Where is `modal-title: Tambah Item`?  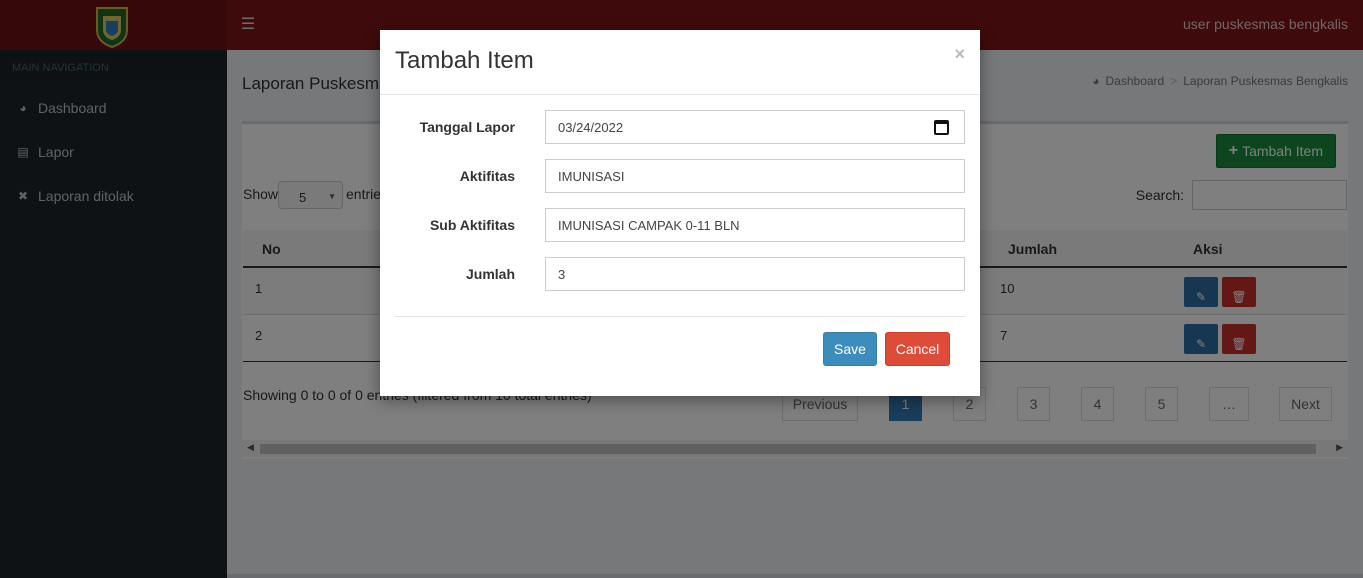
modal-title: Tambah Item is located at coordinates (464, 60).